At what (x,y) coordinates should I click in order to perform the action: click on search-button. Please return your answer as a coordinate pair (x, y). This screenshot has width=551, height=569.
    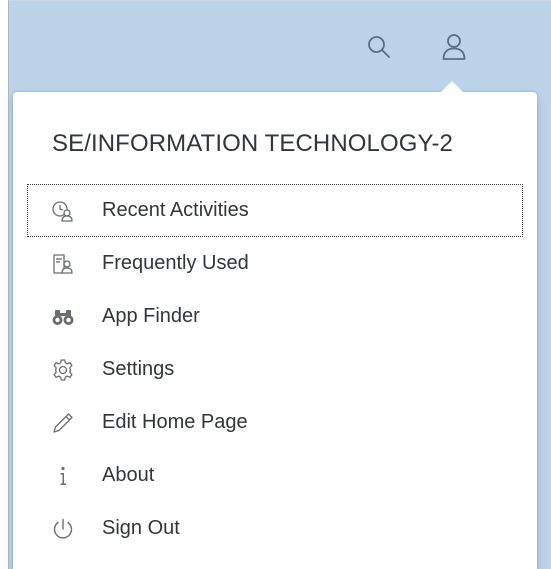
    Looking at the image, I should click on (379, 47).